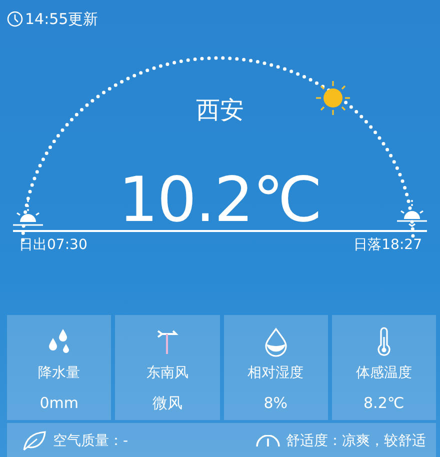 The height and width of the screenshot is (457, 440). I want to click on sunset-icon, so click(412, 213).